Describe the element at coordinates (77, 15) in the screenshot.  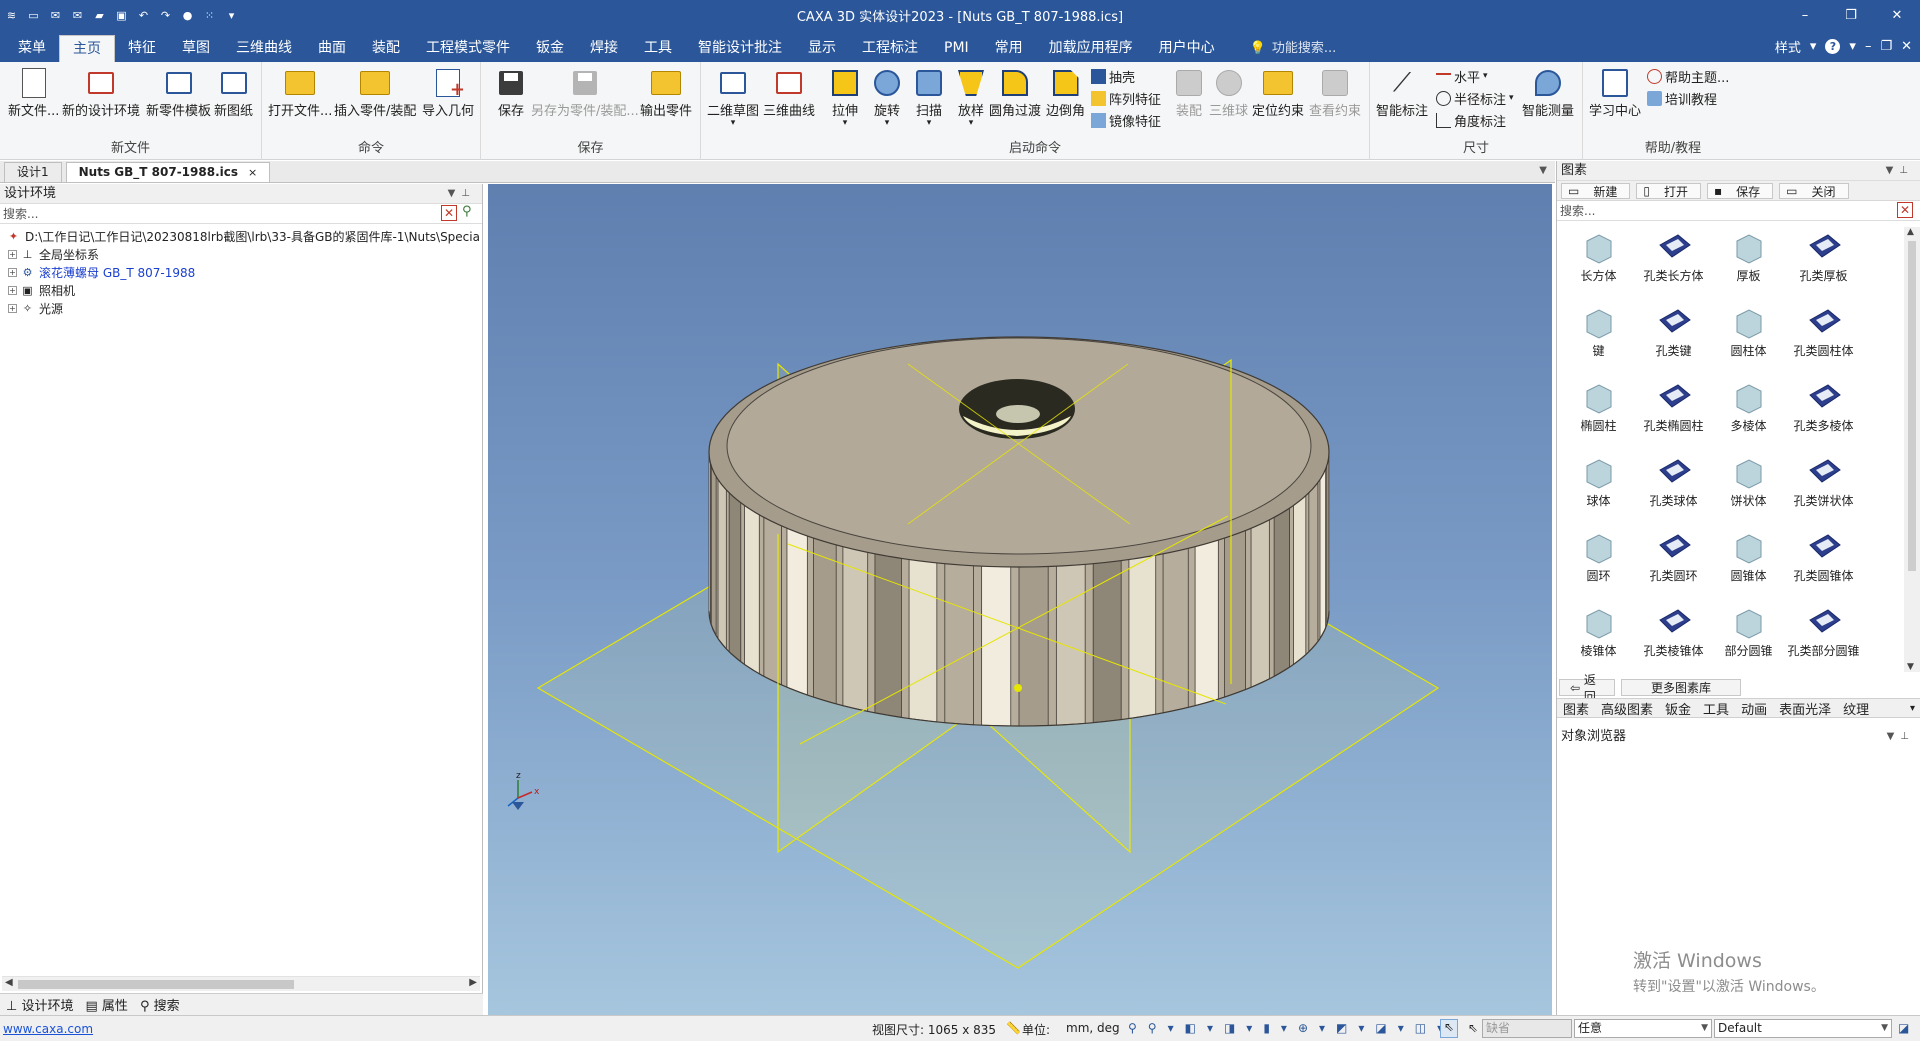
I see `mail-icon: ✉` at that location.